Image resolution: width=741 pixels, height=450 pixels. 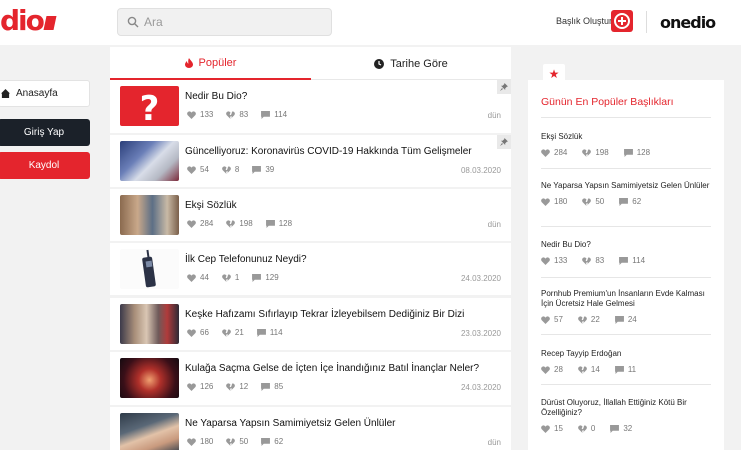 I want to click on card-title: Nedir Bu Dio?, so click(x=216, y=96).